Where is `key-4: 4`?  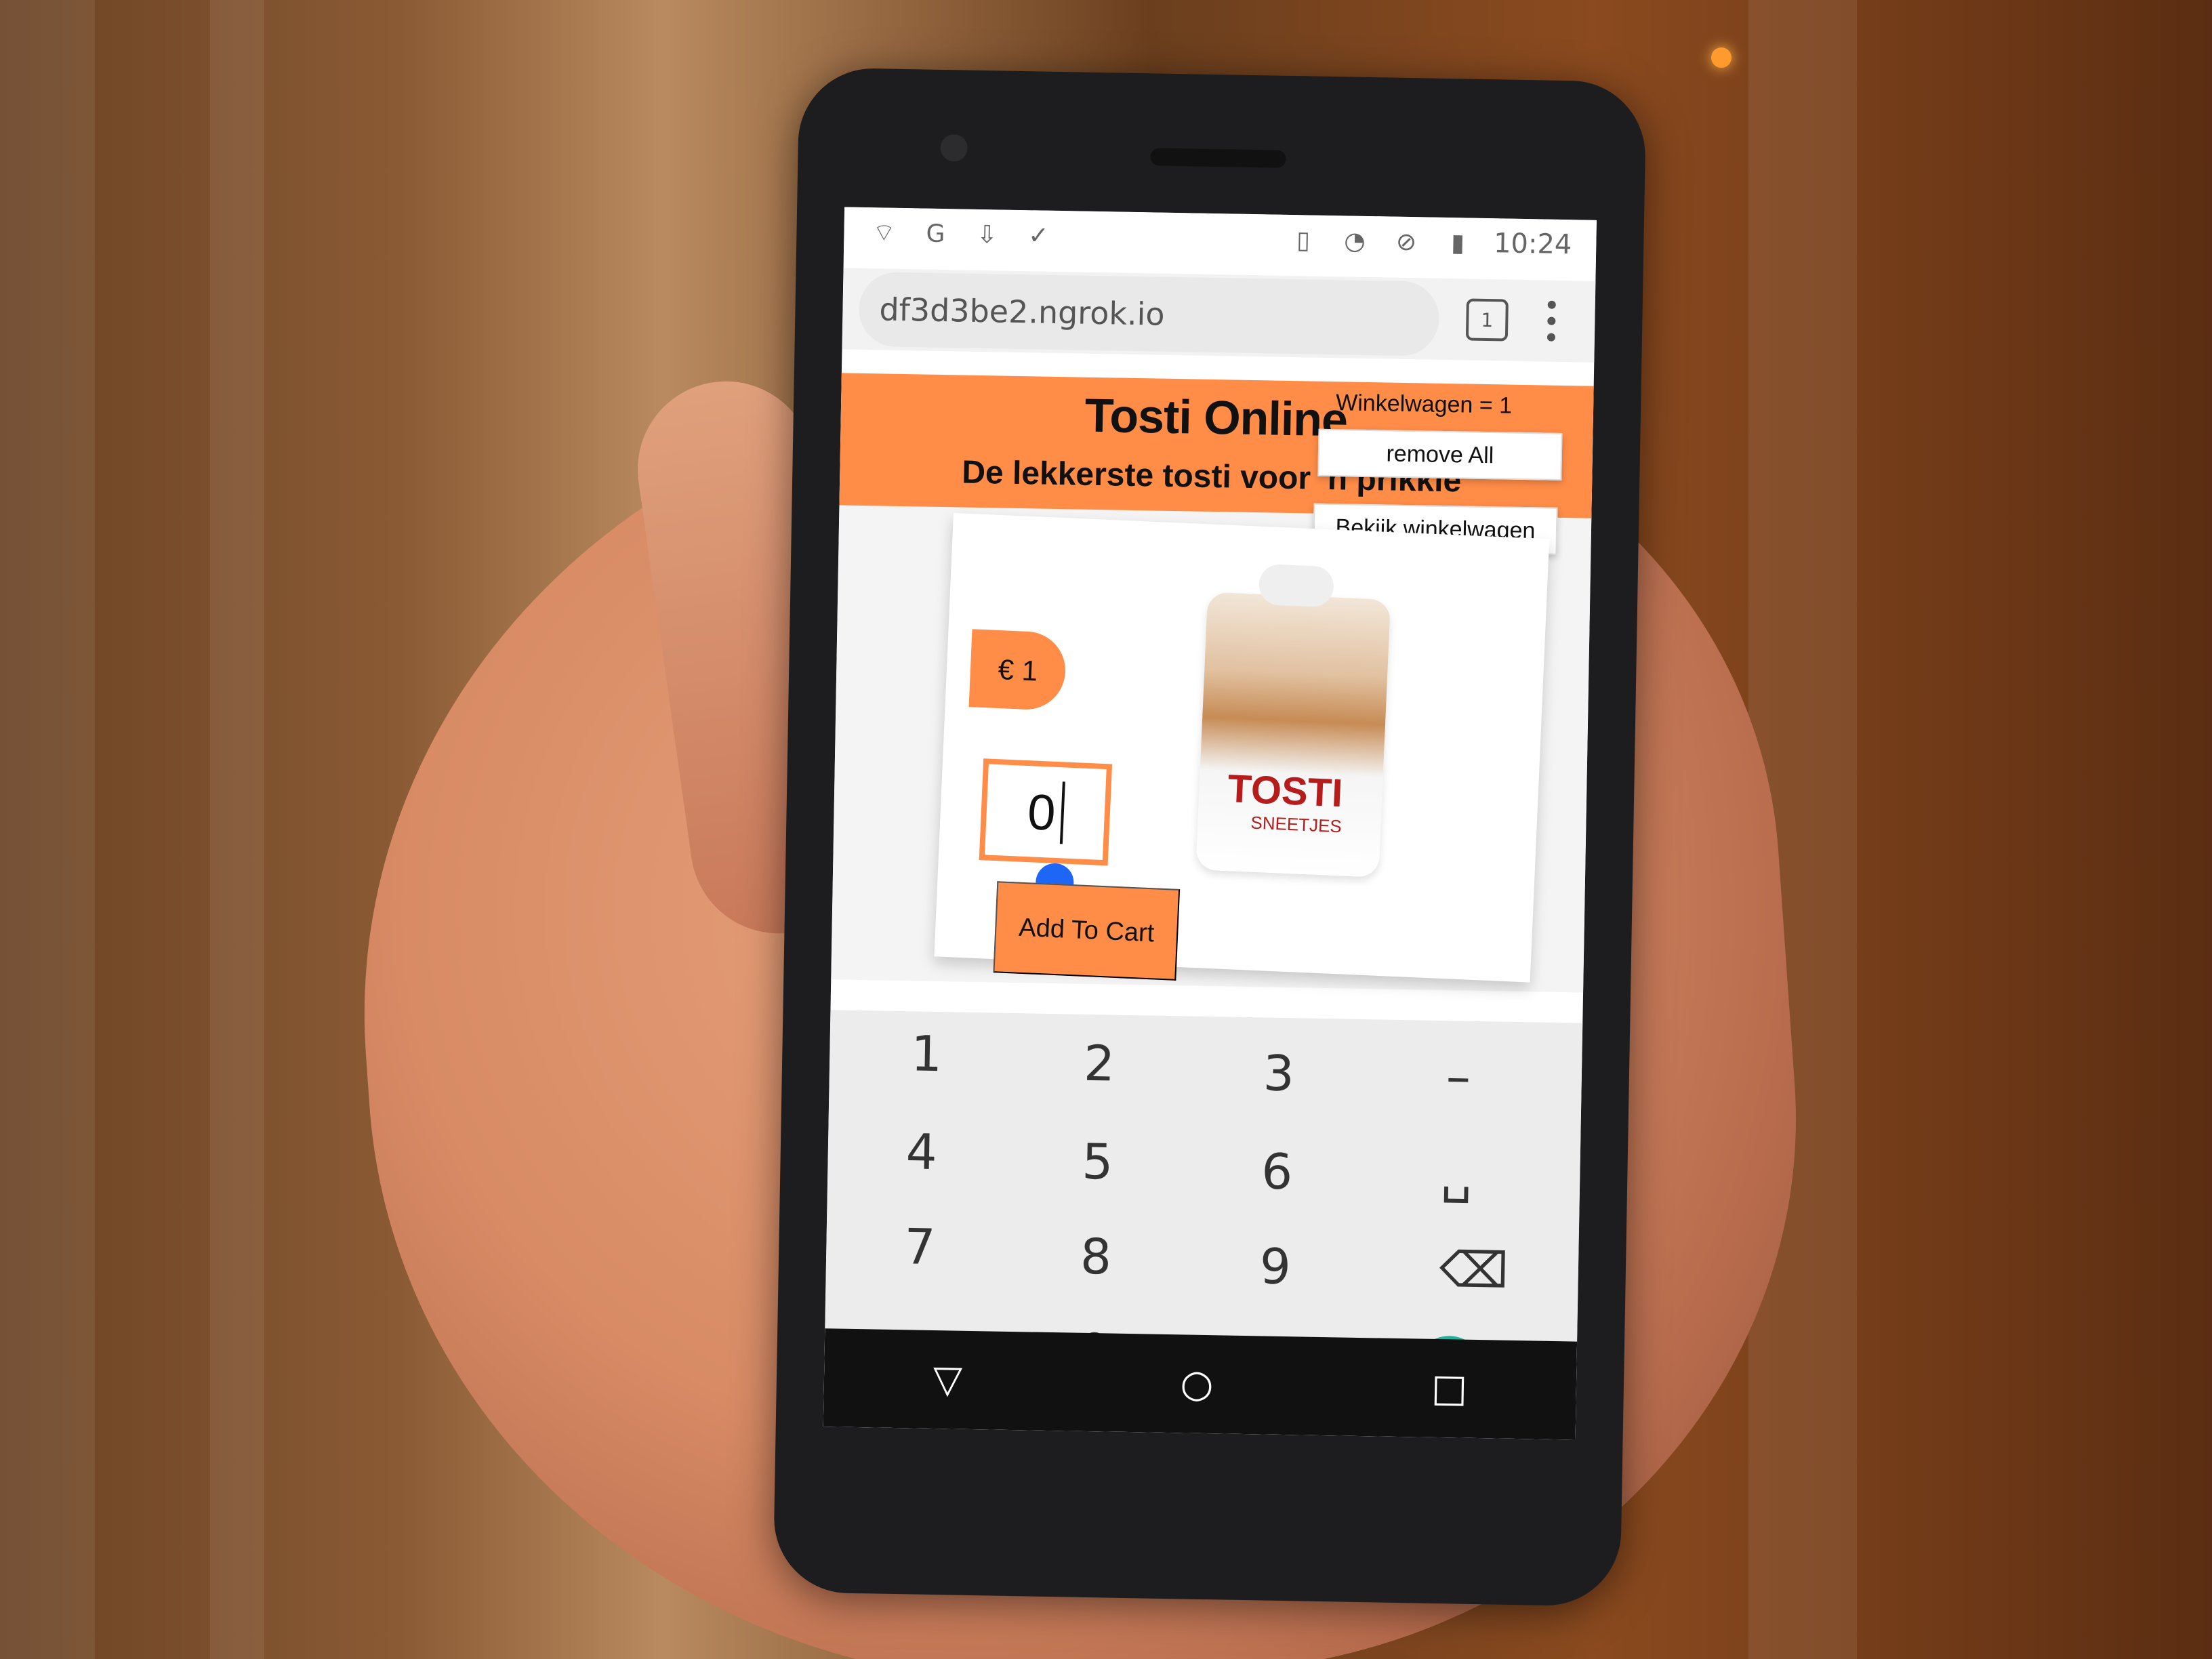 key-4: 4 is located at coordinates (921, 1152).